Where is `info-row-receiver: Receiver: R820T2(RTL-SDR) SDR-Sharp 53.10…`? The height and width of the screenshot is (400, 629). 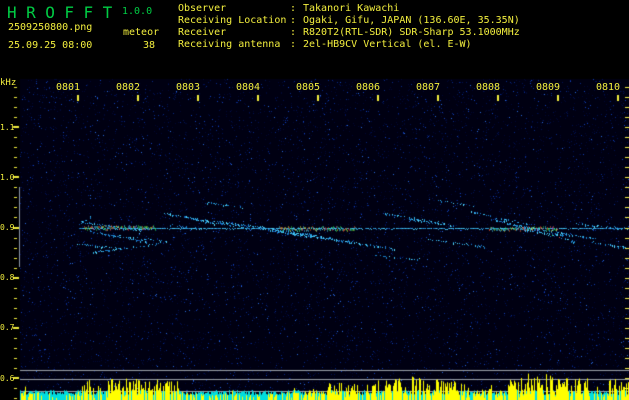 info-row-receiver: Receiver: R820T2(RTL-SDR) SDR-Sharp 53.10… is located at coordinates (349, 33).